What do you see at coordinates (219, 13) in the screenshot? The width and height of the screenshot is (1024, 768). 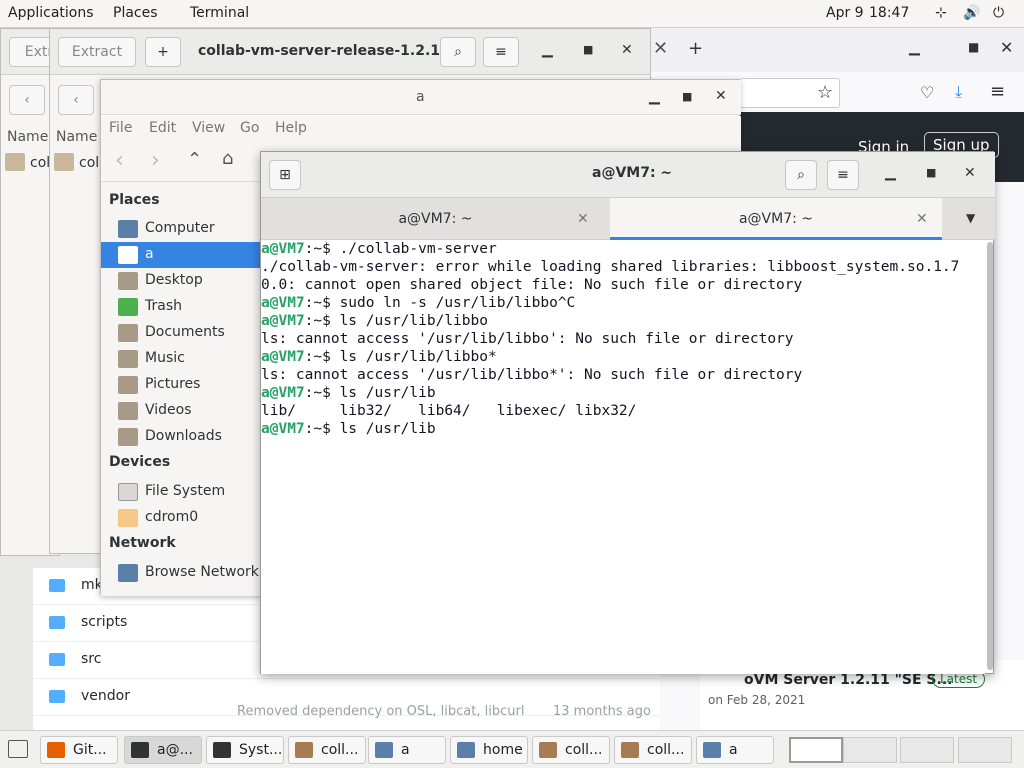 I see `terminal-menu: Terminal` at bounding box center [219, 13].